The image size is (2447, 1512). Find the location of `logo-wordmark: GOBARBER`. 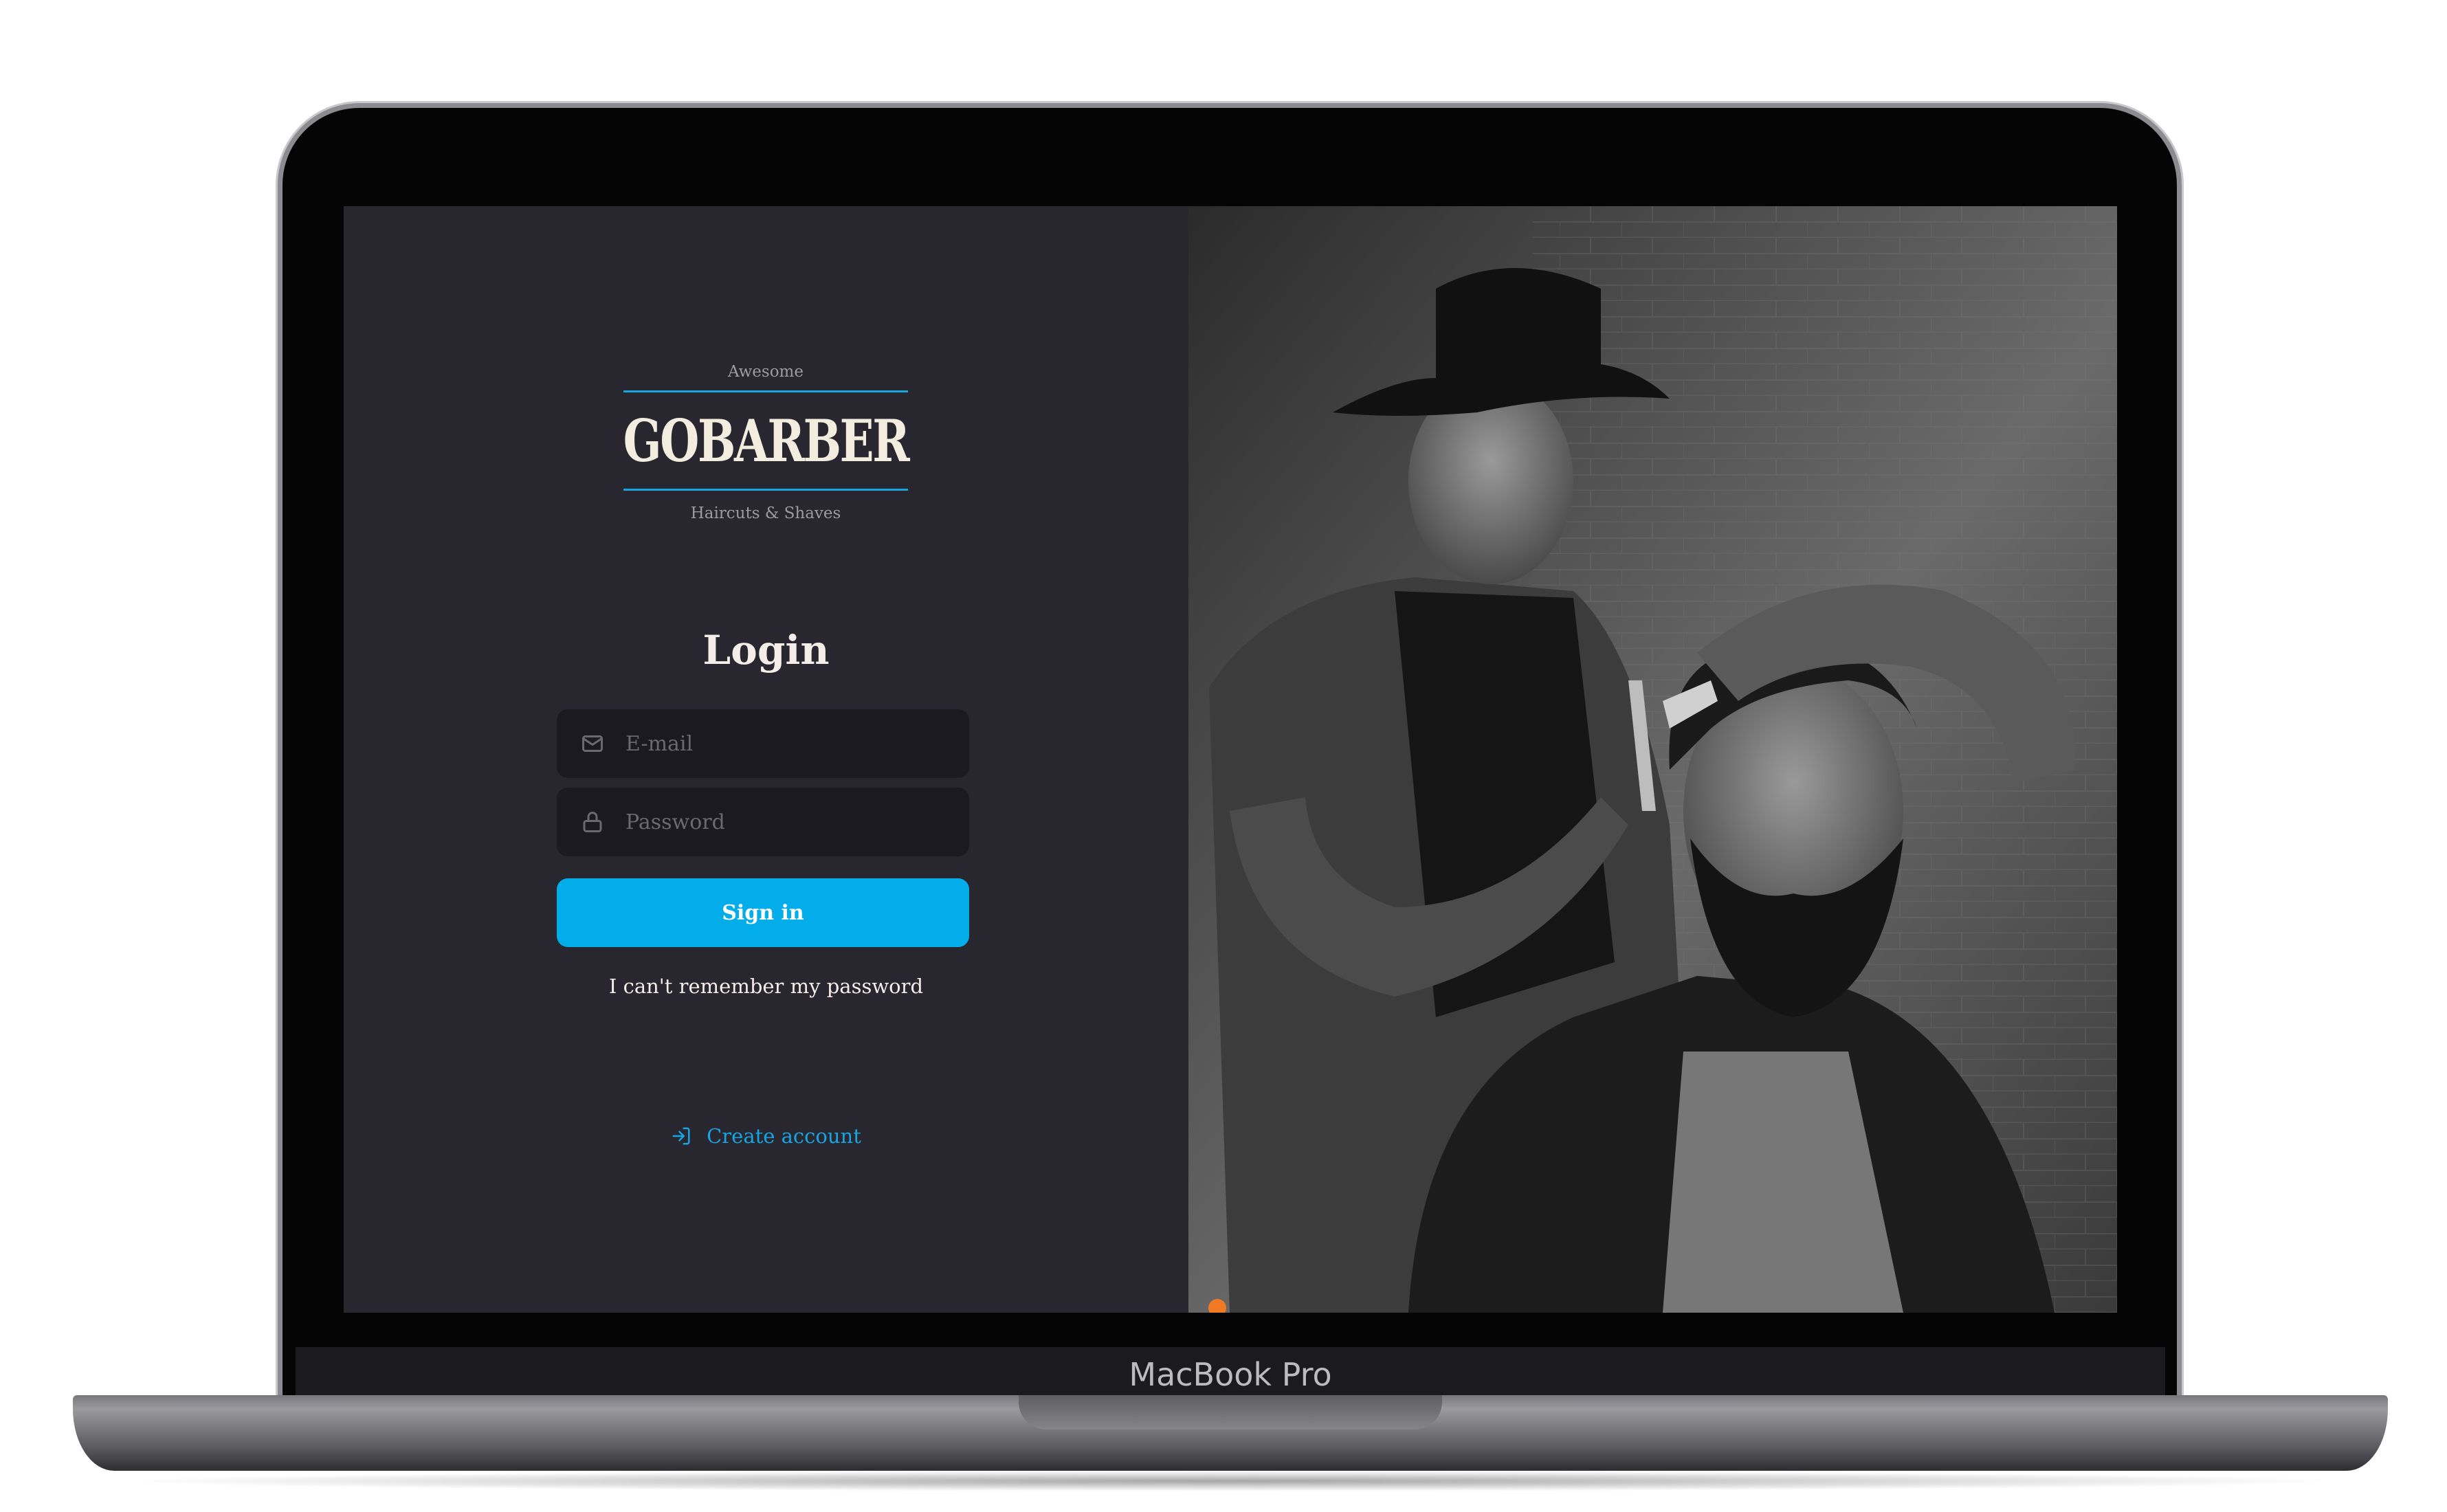

logo-wordmark: GOBARBER is located at coordinates (766, 441).